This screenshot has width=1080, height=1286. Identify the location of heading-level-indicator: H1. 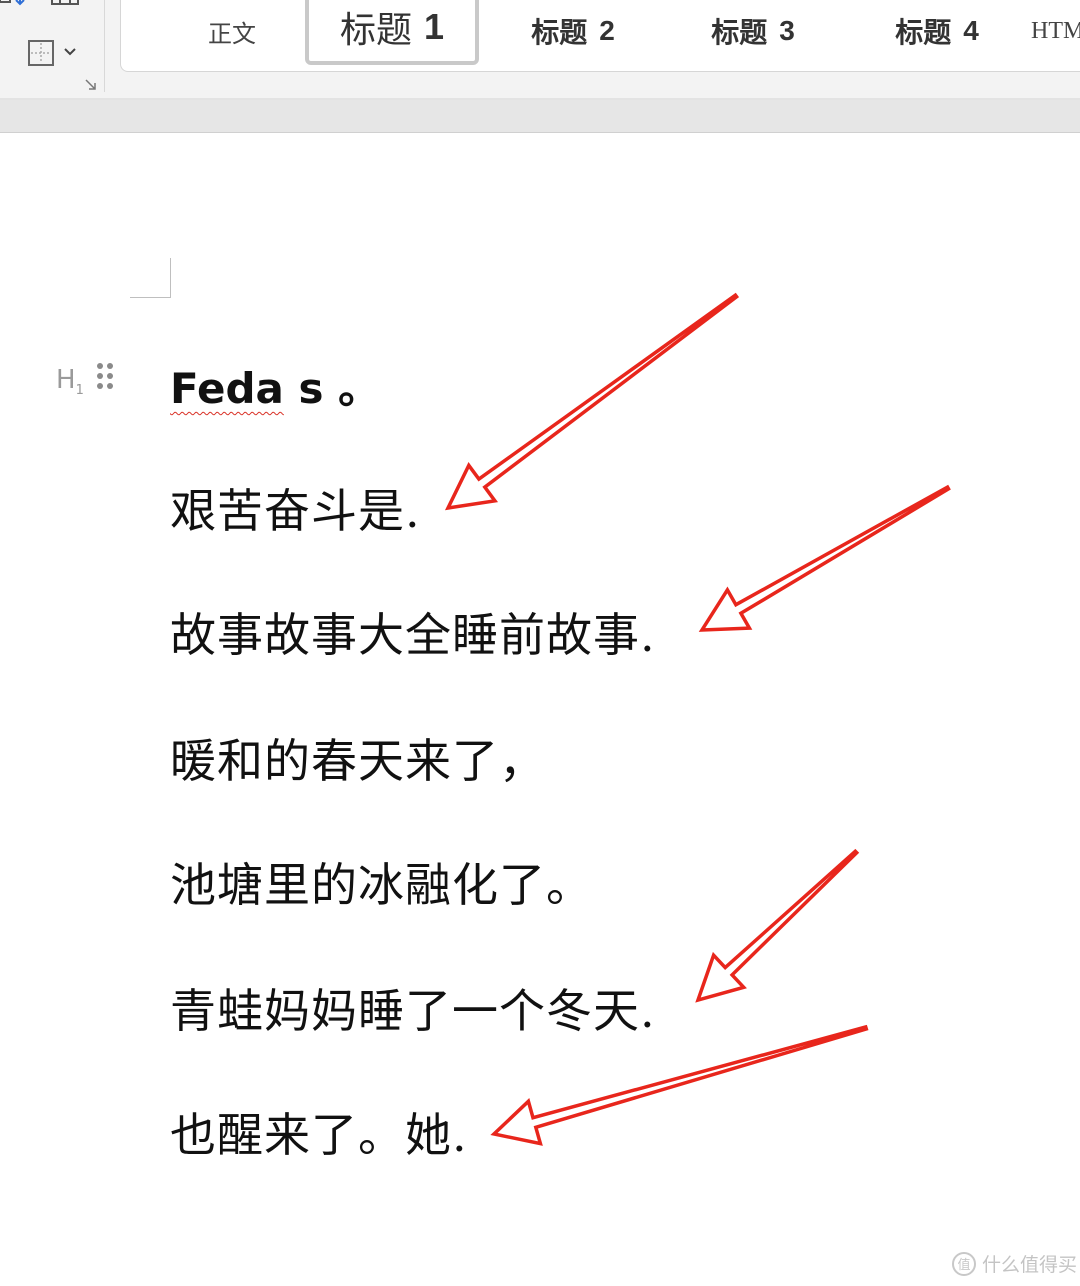
(70, 381).